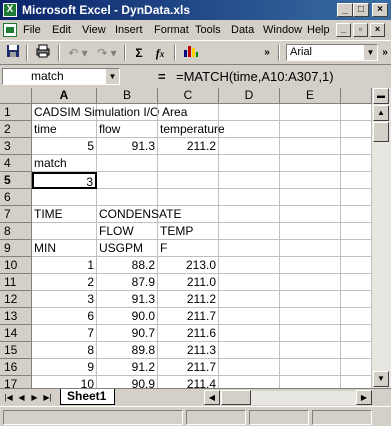 This screenshot has height=426, width=391. I want to click on print-icon, so click(43, 53).